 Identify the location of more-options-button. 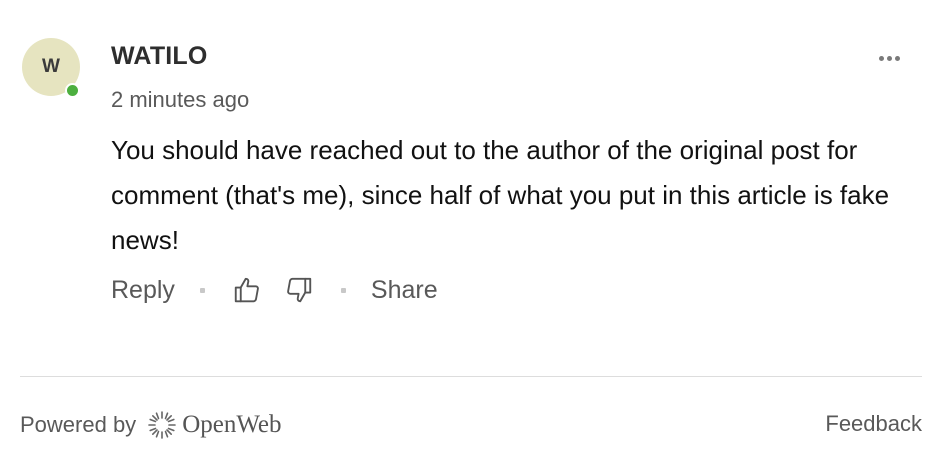
(889, 58).